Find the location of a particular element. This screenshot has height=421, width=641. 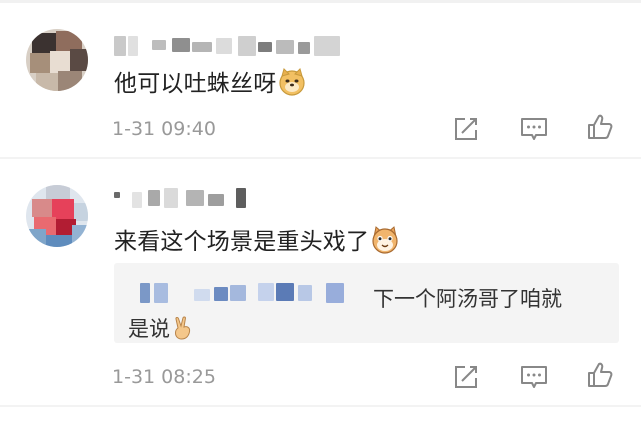

cat-face-icon is located at coordinates (385, 242).